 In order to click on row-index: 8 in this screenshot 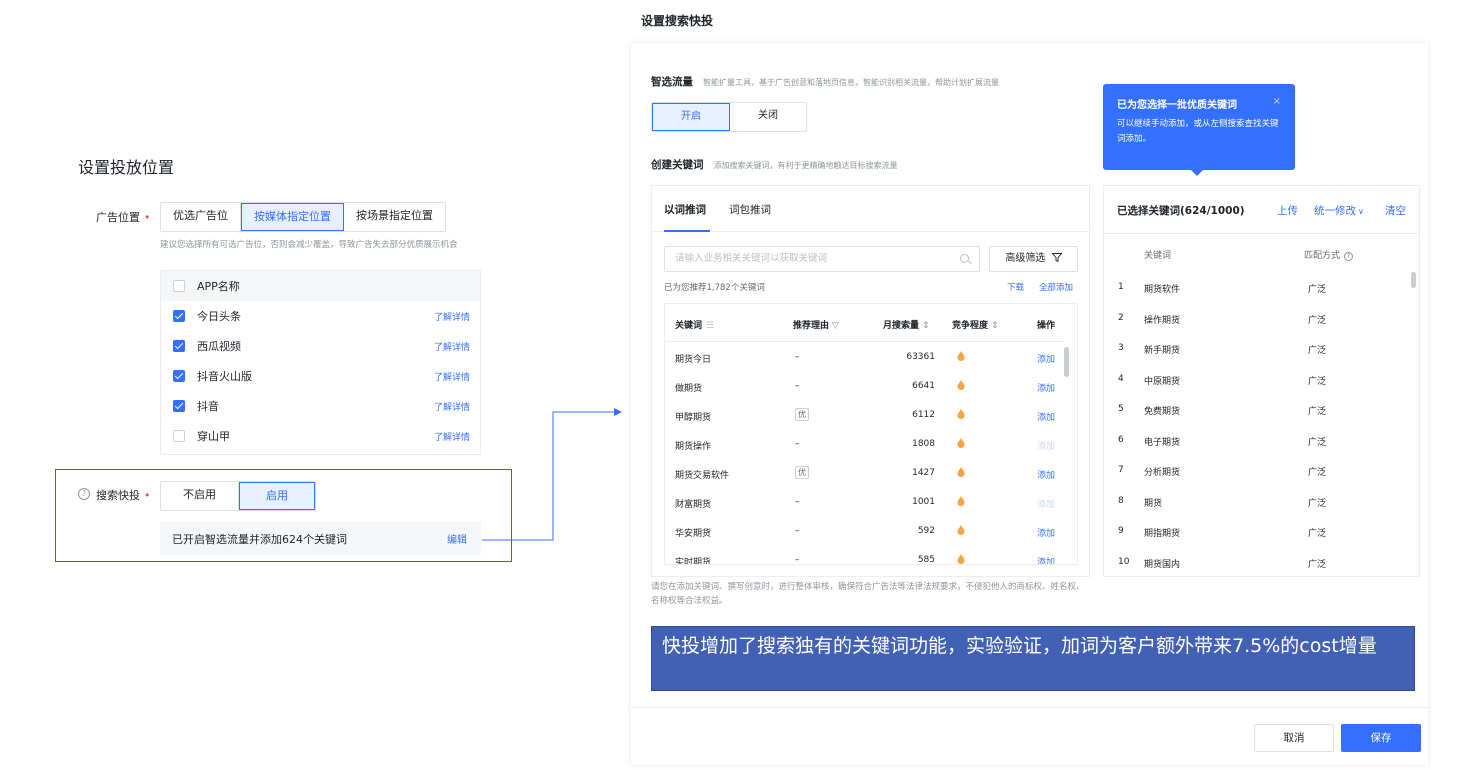, I will do `click(1121, 500)`.